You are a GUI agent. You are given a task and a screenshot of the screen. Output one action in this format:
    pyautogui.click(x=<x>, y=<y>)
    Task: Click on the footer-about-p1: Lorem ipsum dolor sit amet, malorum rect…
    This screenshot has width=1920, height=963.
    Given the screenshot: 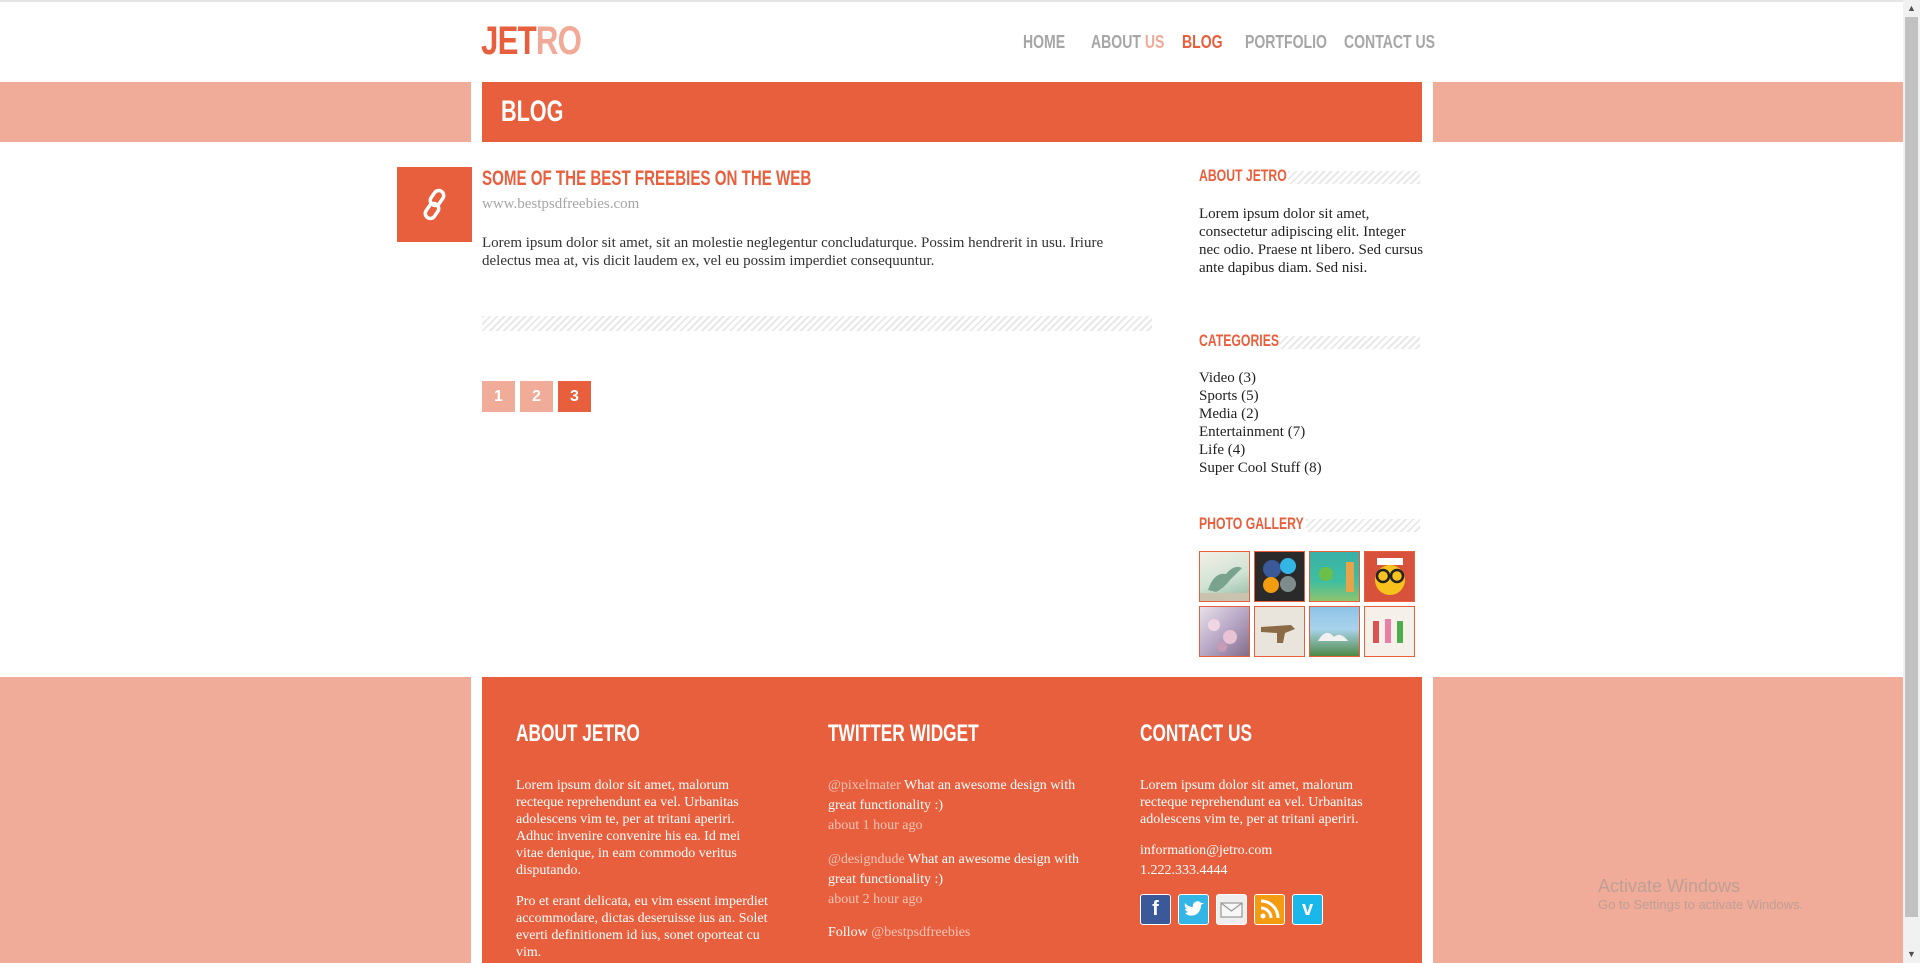 What is the action you would take?
    pyautogui.click(x=628, y=828)
    